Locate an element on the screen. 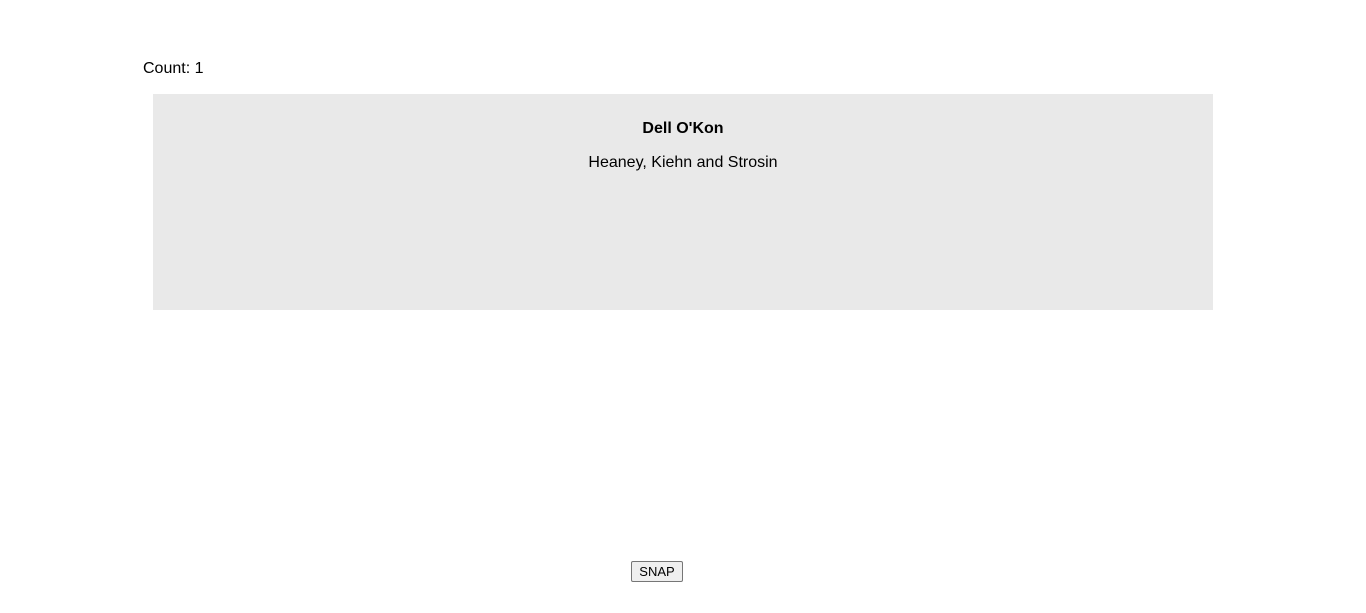 The width and height of the screenshot is (1366, 613). count-display: Count: 1 is located at coordinates (173, 68).